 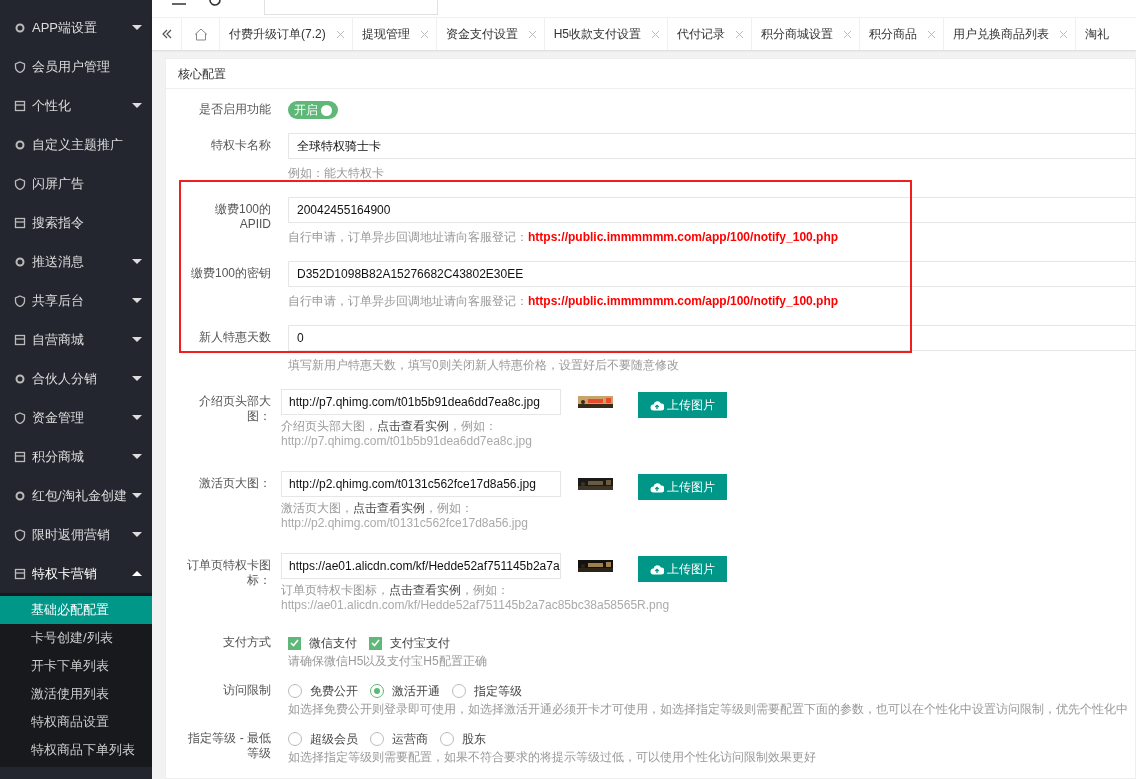 I want to click on help-text: 如选择指定等级则需要配置，如果不符合要求的将提示等级过低，可以使用个性化访问限制效果更好, so click(x=552, y=757).